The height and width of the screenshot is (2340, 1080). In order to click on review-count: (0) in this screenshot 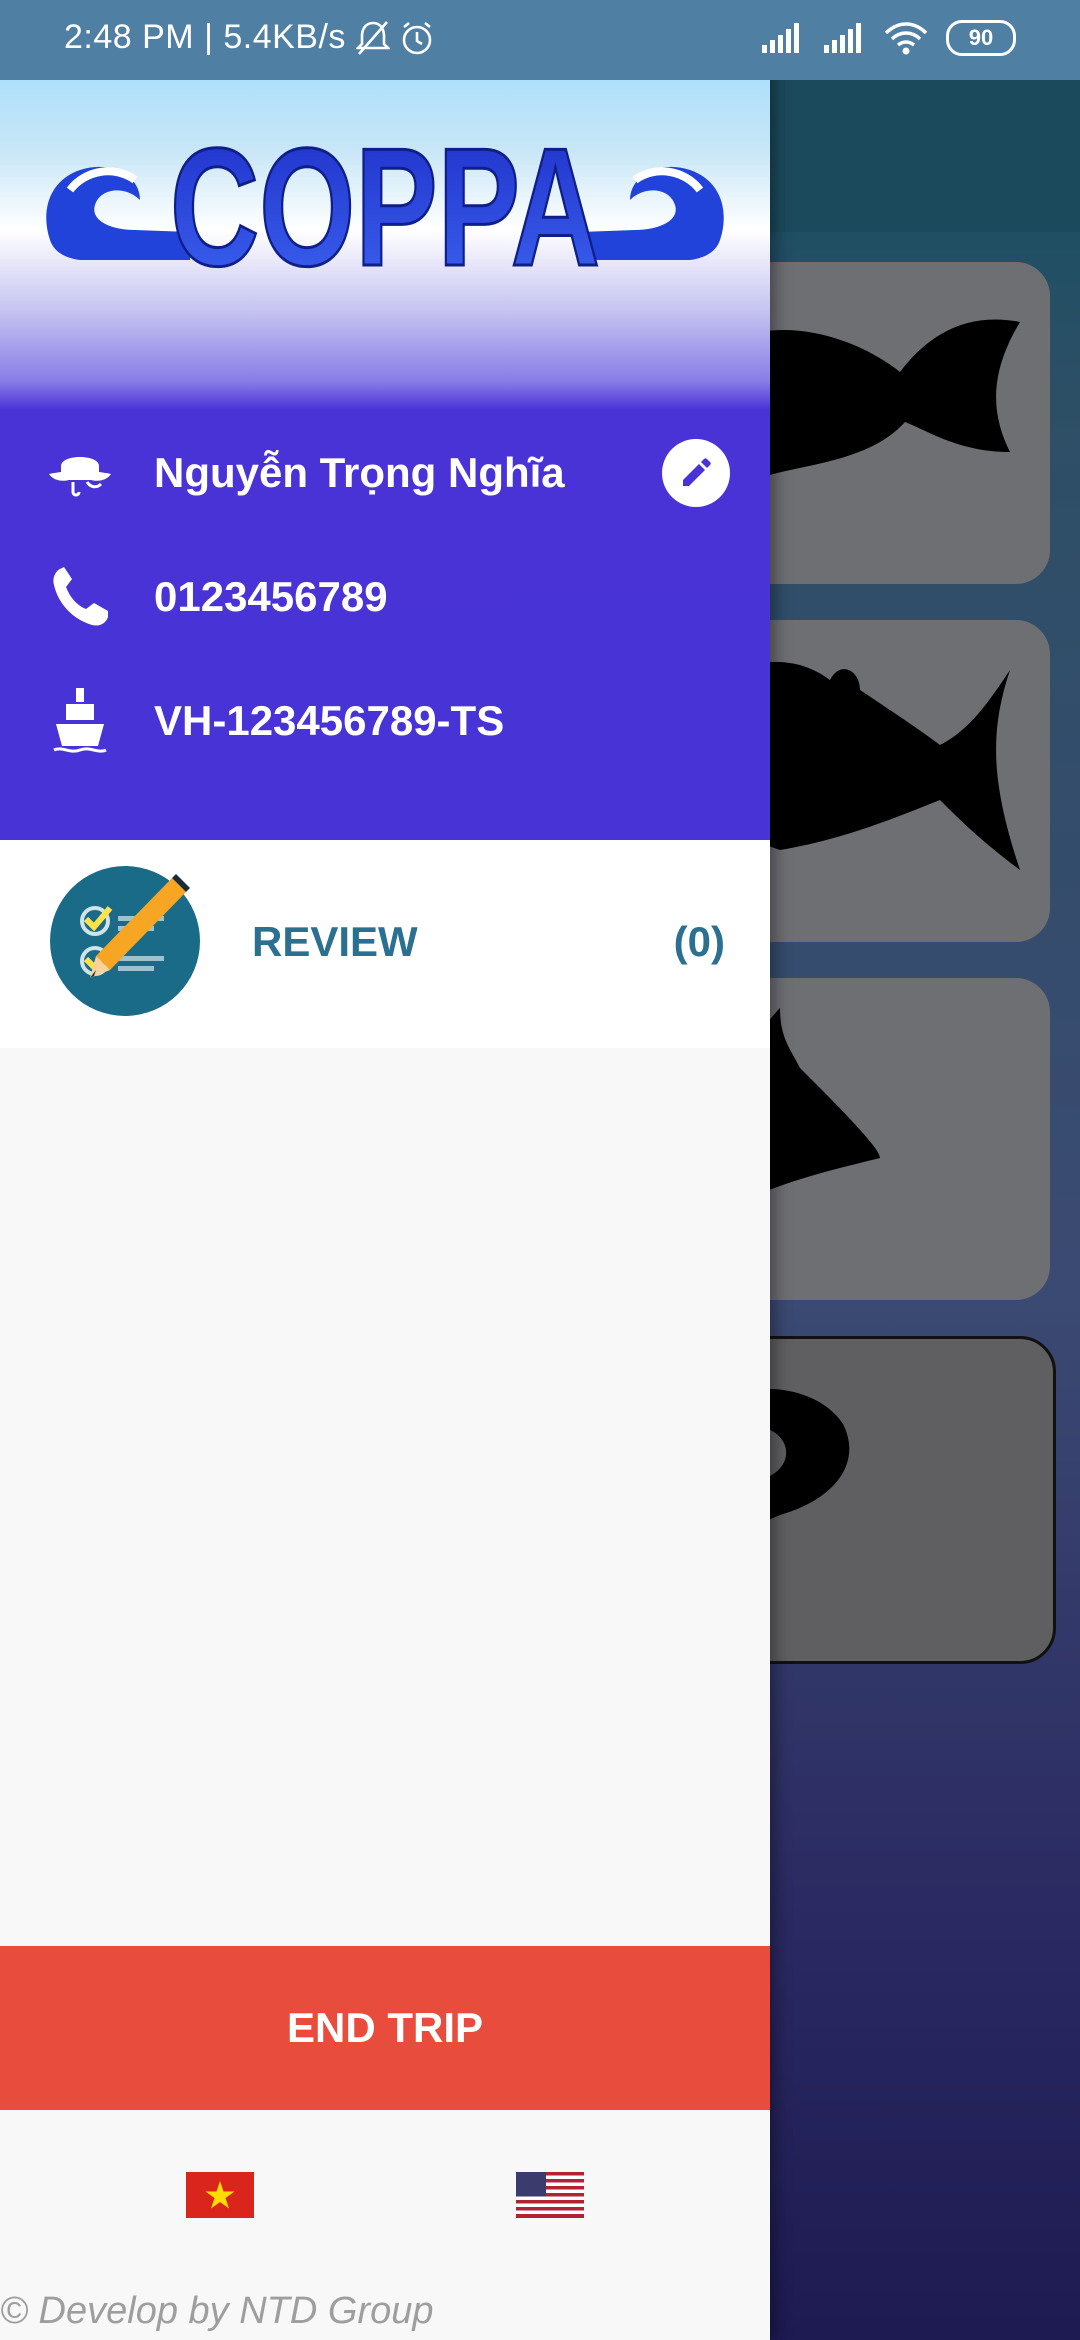, I will do `click(699, 941)`.